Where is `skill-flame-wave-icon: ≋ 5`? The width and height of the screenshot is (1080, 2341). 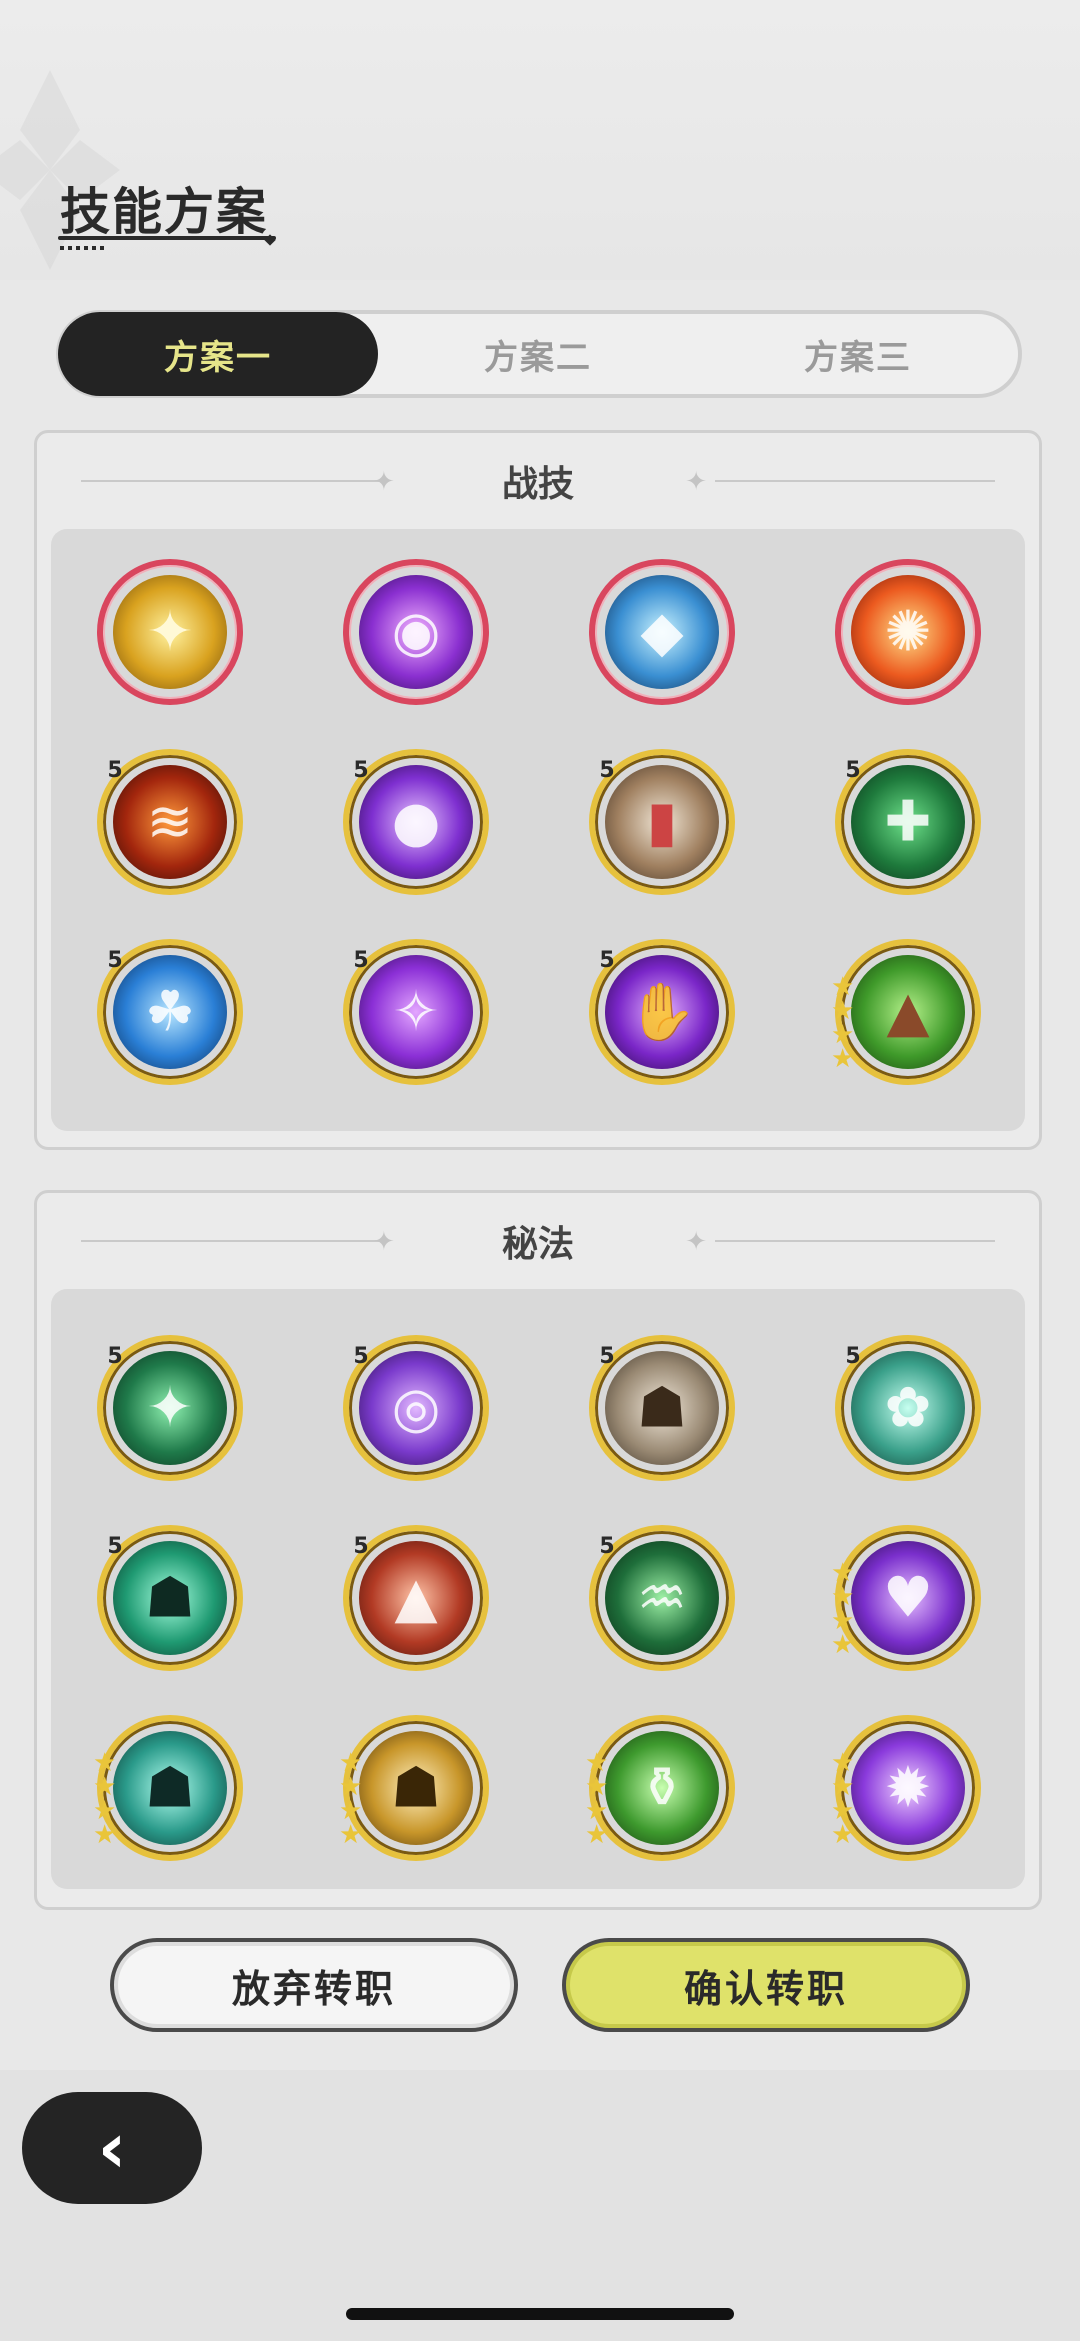 skill-flame-wave-icon: ≋ 5 is located at coordinates (168, 819).